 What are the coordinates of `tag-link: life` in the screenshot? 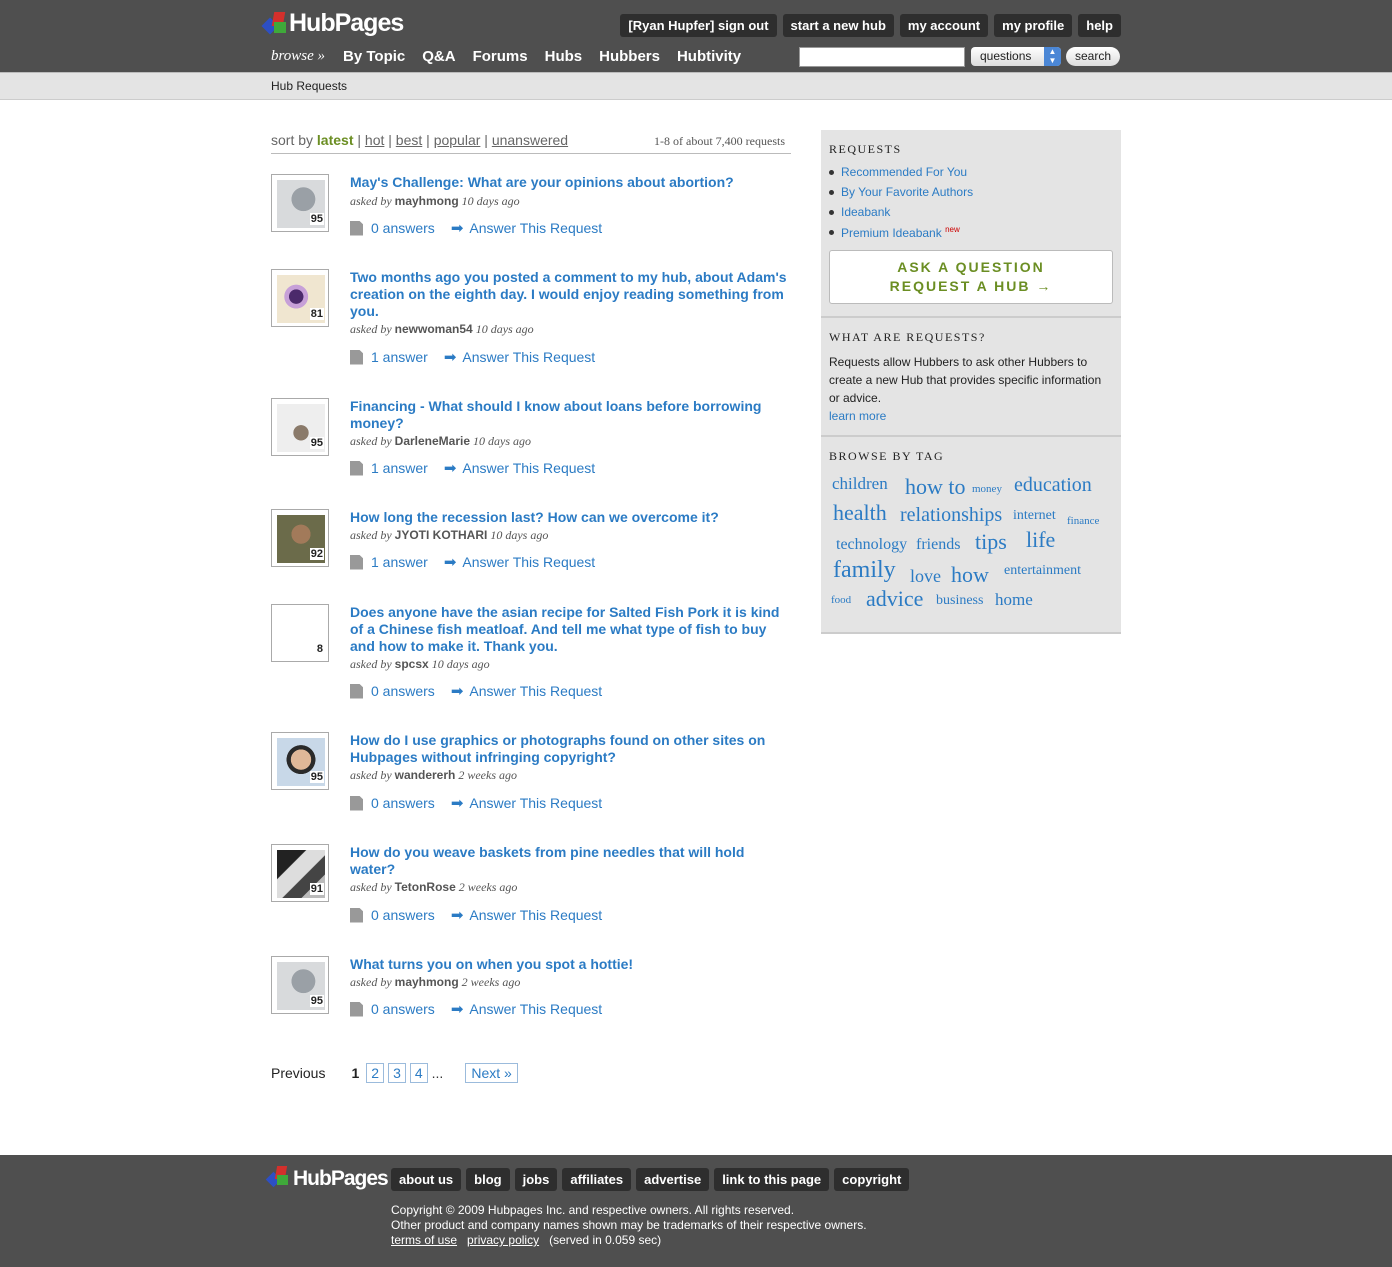 It's located at (1040, 540).